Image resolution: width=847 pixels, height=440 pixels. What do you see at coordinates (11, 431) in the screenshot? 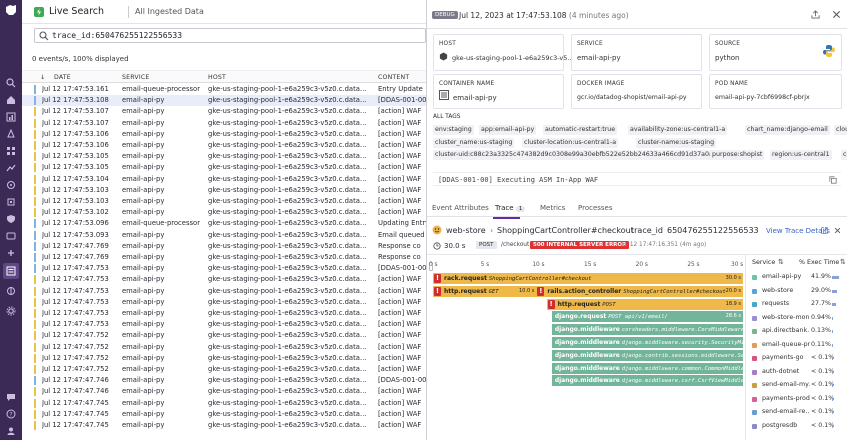
I see `user-nav-icon` at bounding box center [11, 431].